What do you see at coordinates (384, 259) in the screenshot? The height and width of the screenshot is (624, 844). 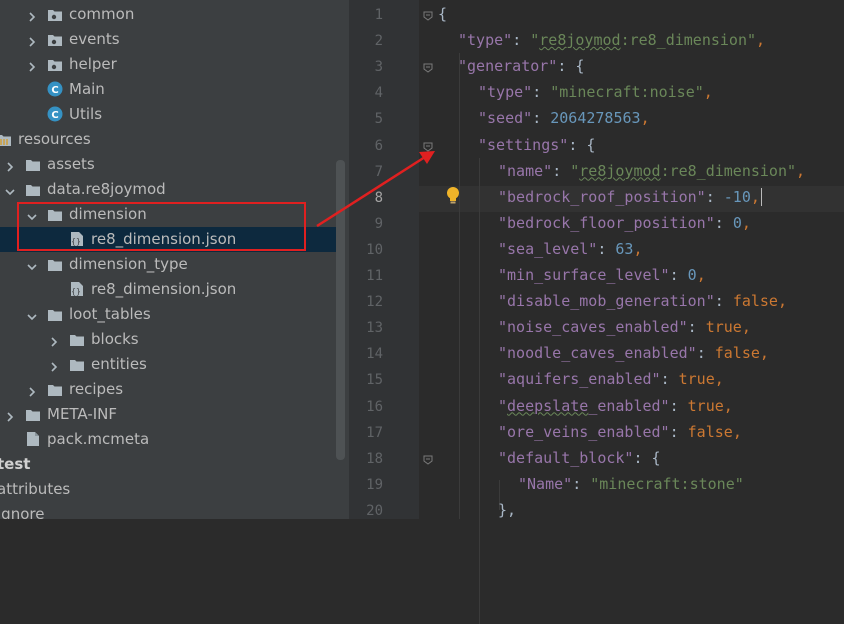 I see `line-number-gutter` at bounding box center [384, 259].